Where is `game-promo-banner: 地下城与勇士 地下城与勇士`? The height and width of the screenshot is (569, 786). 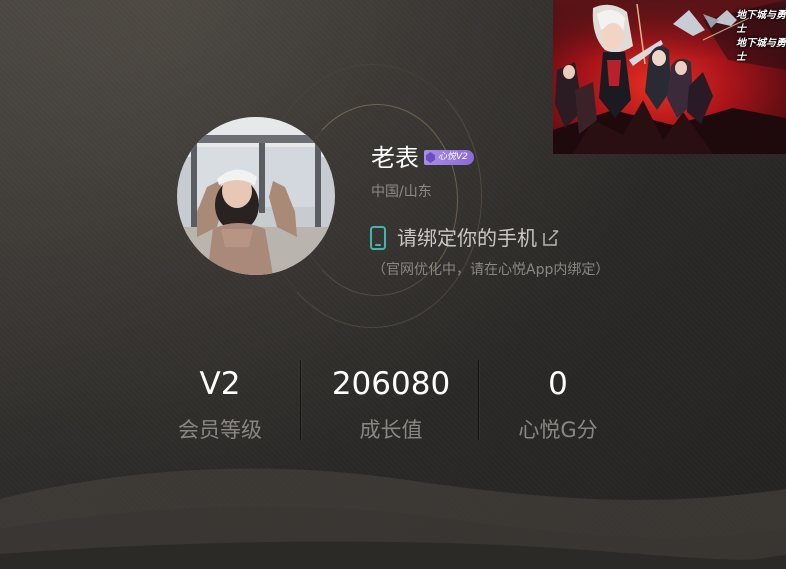
game-promo-banner: 地下城与勇士 地下城与勇士 is located at coordinates (669, 77).